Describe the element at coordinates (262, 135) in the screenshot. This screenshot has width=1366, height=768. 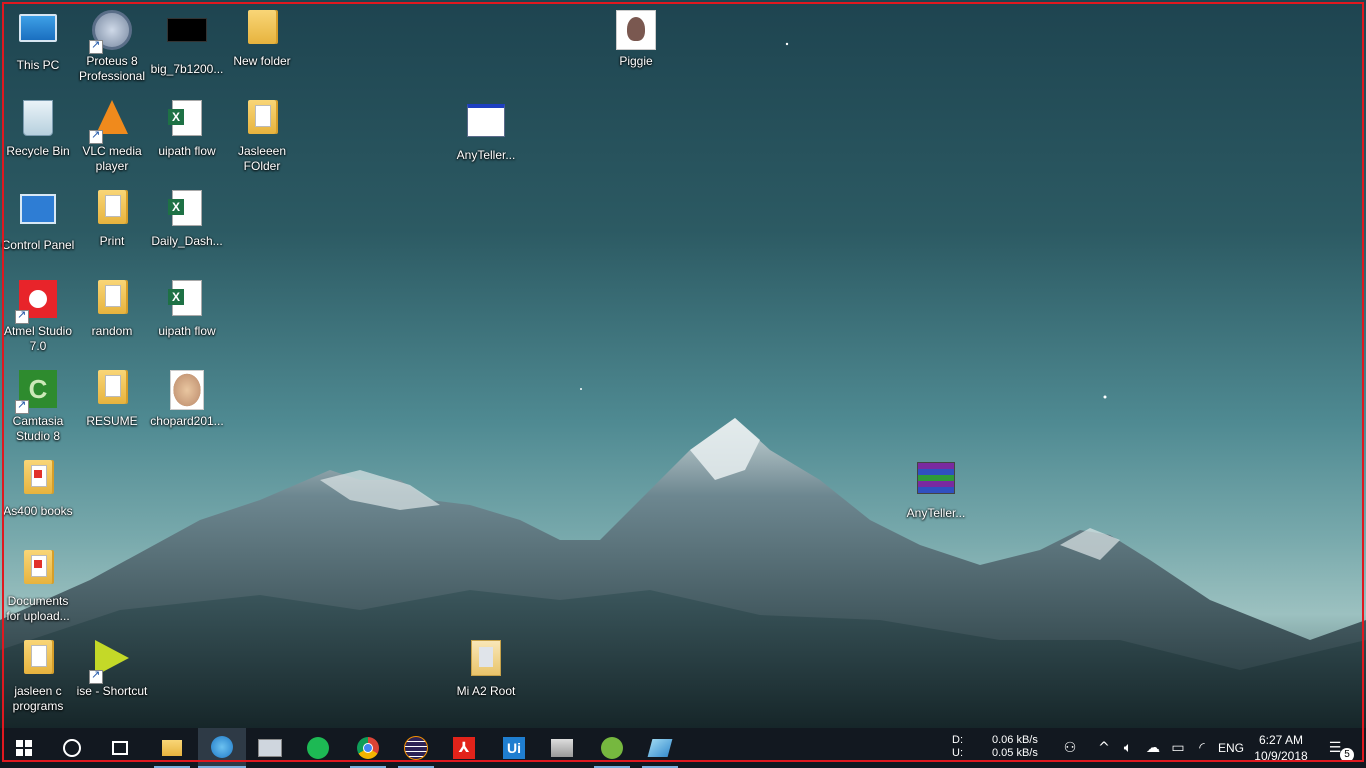
I see `desktop-icon-jasleeen-folder: Jasleeen FOlder` at that location.